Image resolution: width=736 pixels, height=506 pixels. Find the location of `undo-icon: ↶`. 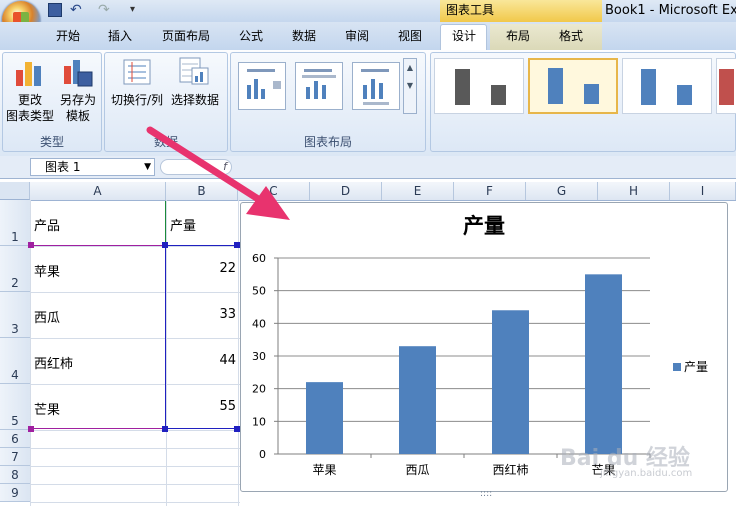

undo-icon: ↶ is located at coordinates (77, 10).